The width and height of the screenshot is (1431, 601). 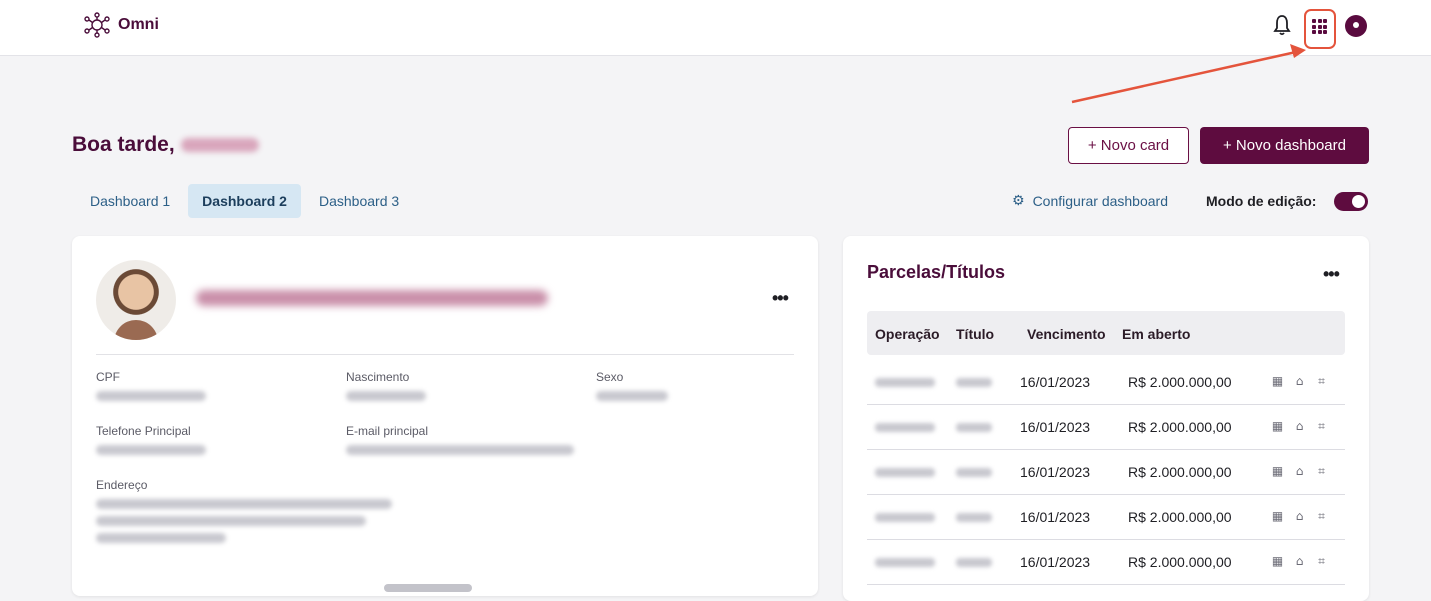 I want to click on sex-label: Sexo, so click(x=610, y=377).